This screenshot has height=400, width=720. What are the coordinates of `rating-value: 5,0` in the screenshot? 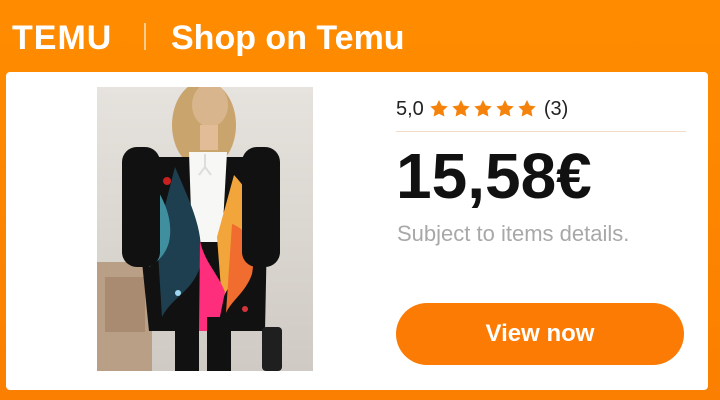 It's located at (410, 108).